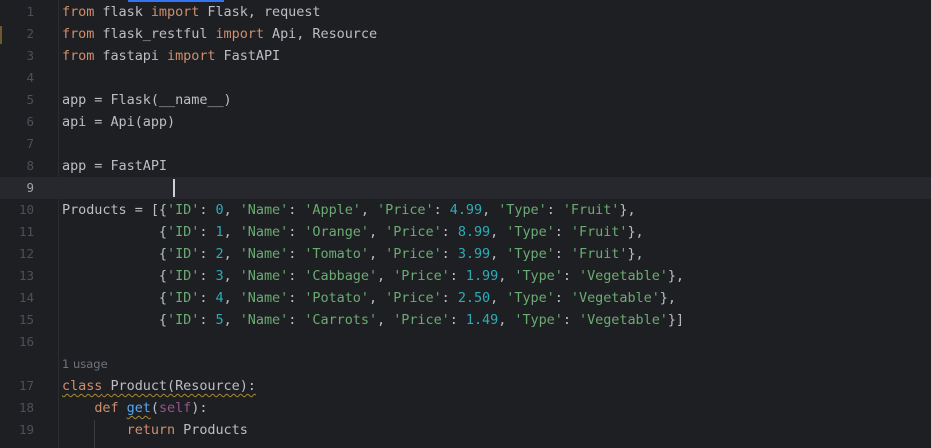 The image size is (931, 448). Describe the element at coordinates (465, 12) in the screenshot. I see `code-line: 1 from flask import Flask, request` at that location.